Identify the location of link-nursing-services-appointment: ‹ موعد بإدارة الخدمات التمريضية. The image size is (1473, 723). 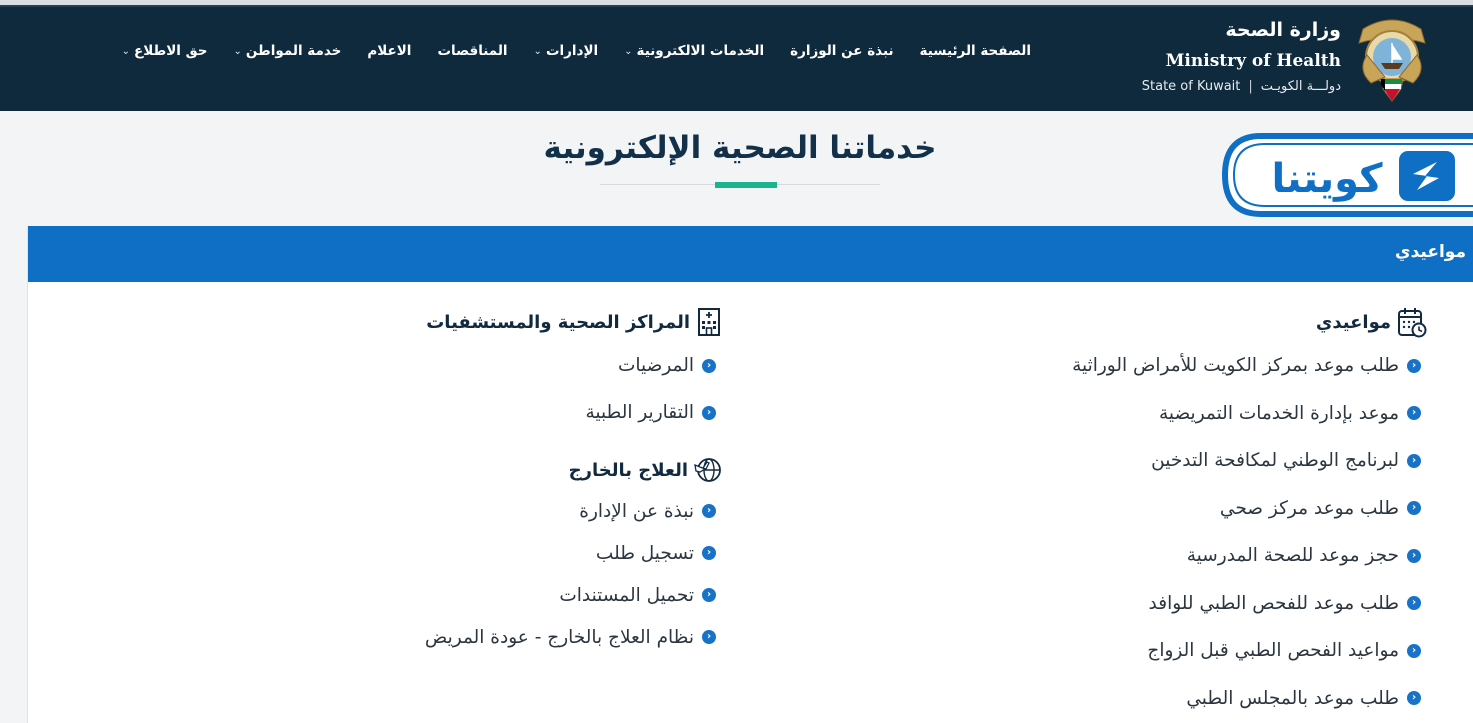
(1124, 414).